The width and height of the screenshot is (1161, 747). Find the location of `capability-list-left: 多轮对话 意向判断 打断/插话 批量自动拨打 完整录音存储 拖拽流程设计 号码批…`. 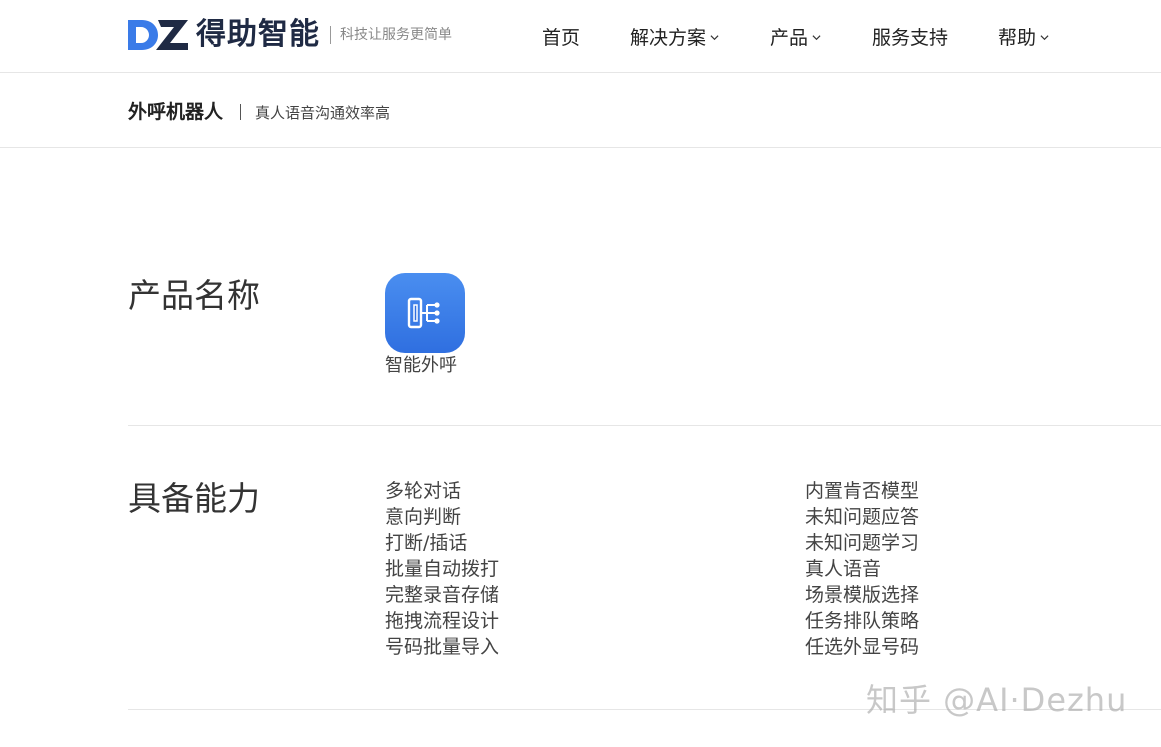

capability-list-left: 多轮对话 意向判断 打断/插话 批量自动拨打 完整录音存储 拖拽流程设计 号码批… is located at coordinates (442, 569).